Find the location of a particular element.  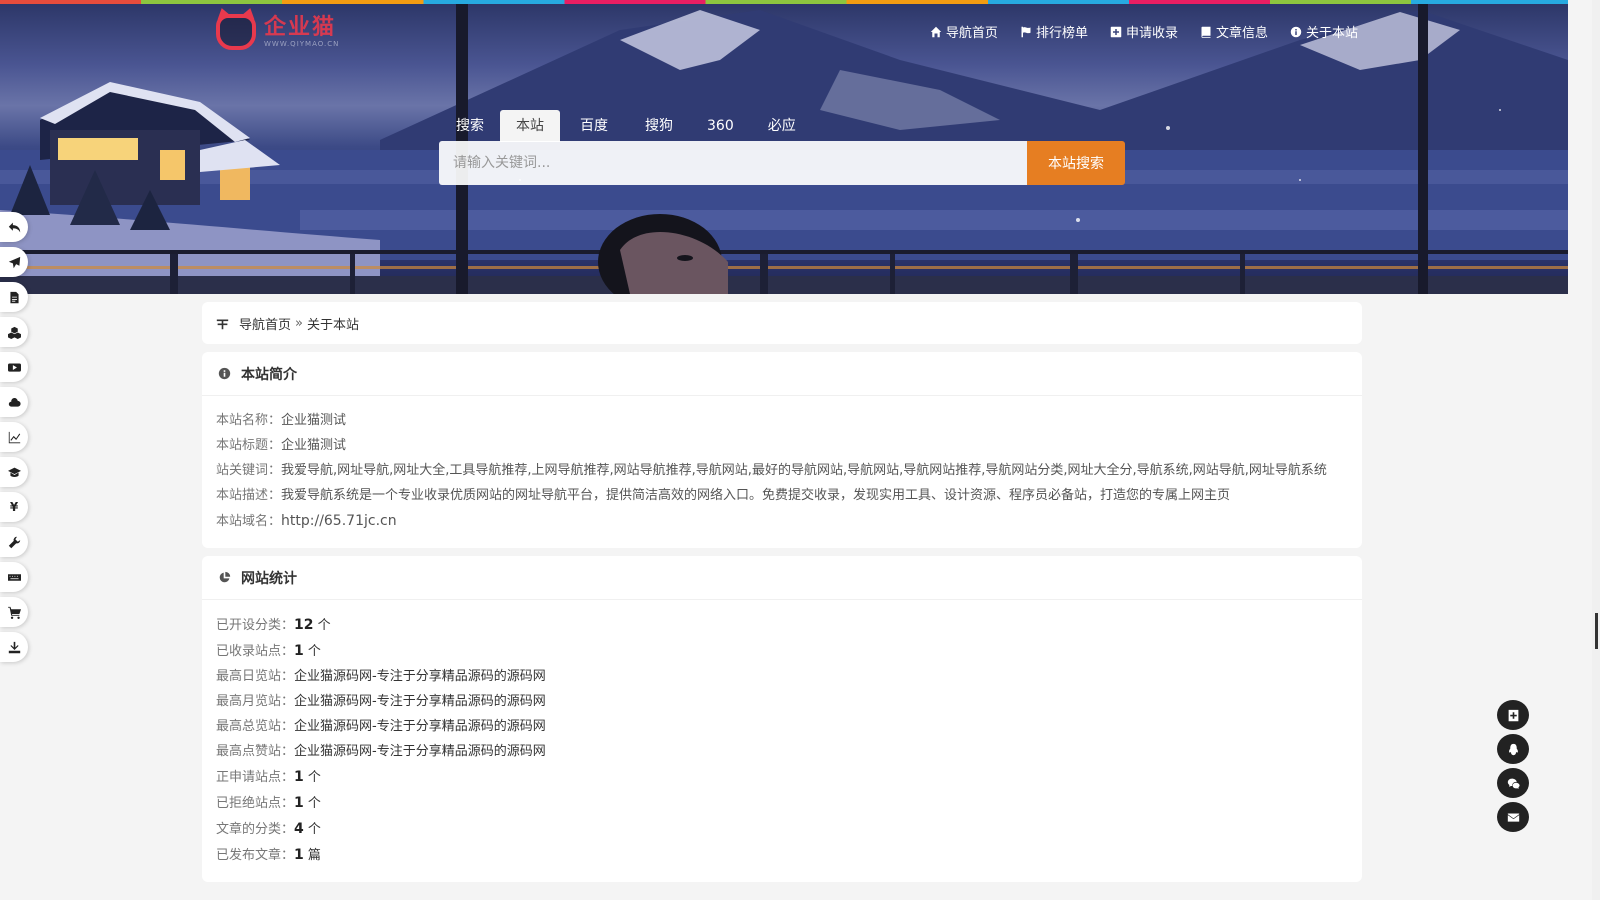

wrench-icon is located at coordinates (14, 542).